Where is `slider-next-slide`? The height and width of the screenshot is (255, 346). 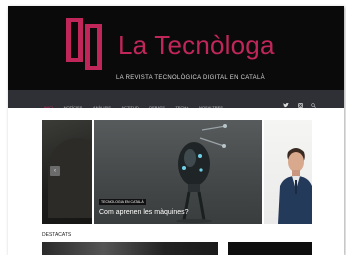
slider-next-slide is located at coordinates (288, 172).